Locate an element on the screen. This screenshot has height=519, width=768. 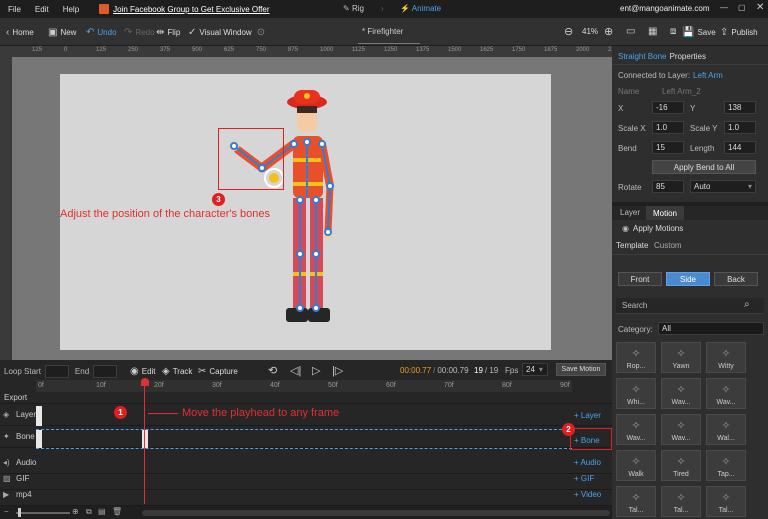
grid-icon: ▦ is located at coordinates (652, 31).